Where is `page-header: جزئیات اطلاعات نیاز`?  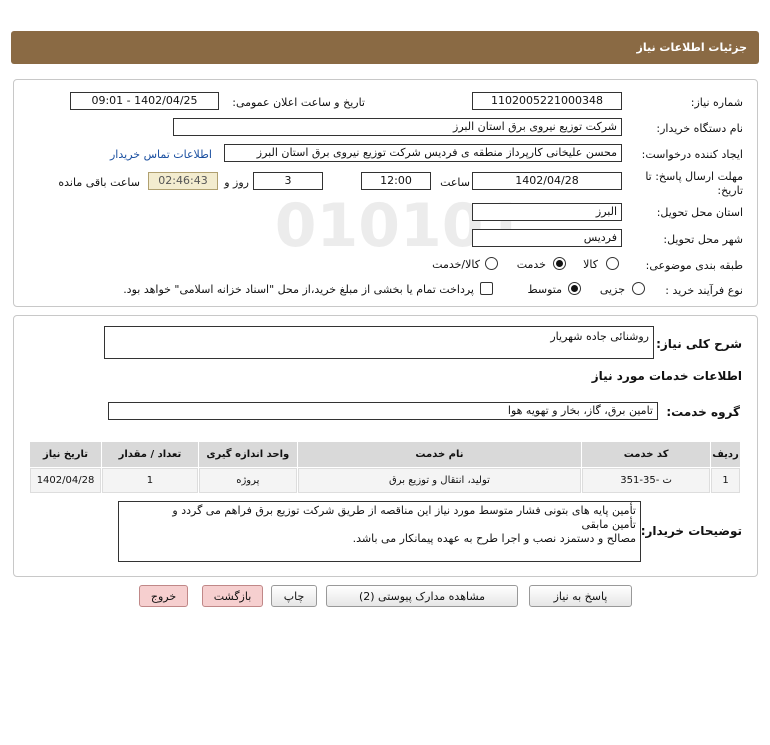
page-header: جزئیات اطلاعات نیاز is located at coordinates (385, 47).